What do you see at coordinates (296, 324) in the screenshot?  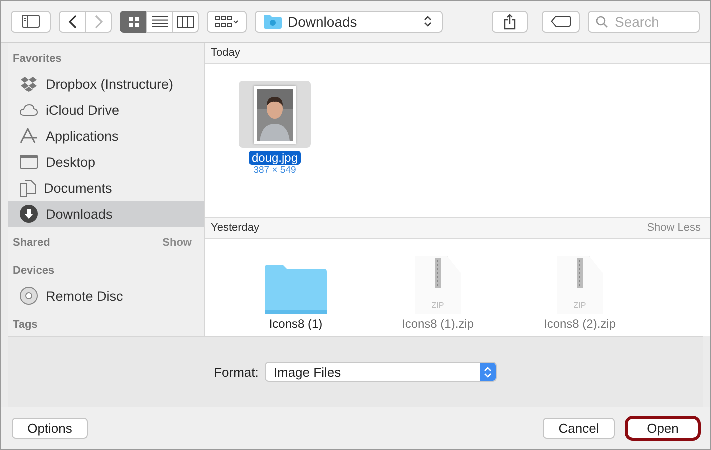 I see `file-name: Icons8 (1)` at bounding box center [296, 324].